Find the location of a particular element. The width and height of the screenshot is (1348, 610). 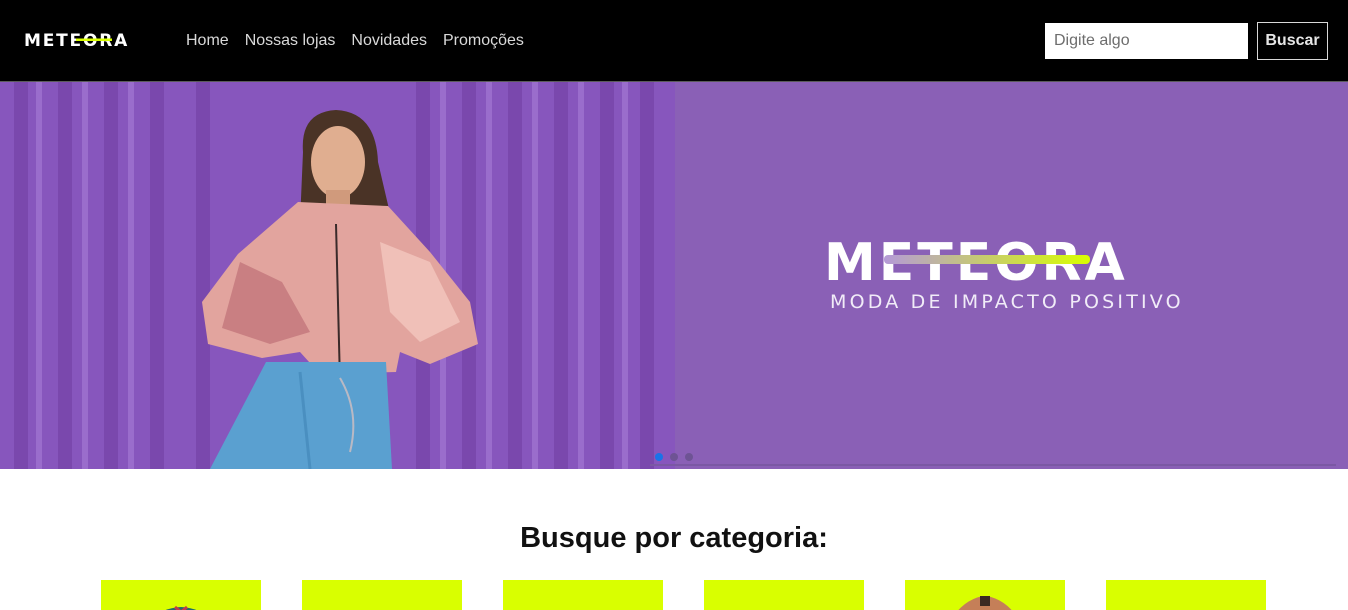

carousel-progress-bar is located at coordinates (993, 465).